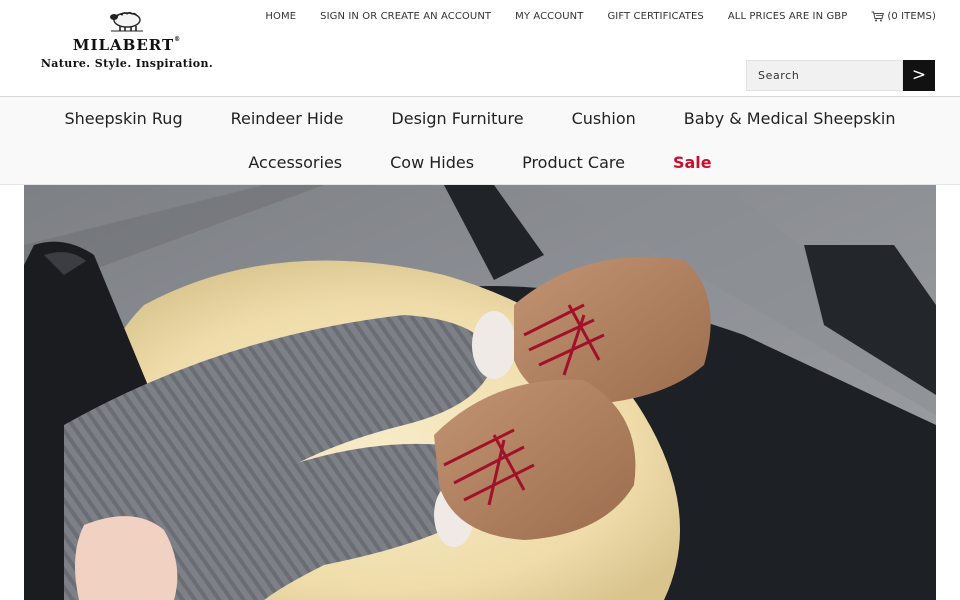 Image resolution: width=960 pixels, height=600 pixels. I want to click on currency-link: ALL PRICES ARE IN GBP, so click(788, 16).